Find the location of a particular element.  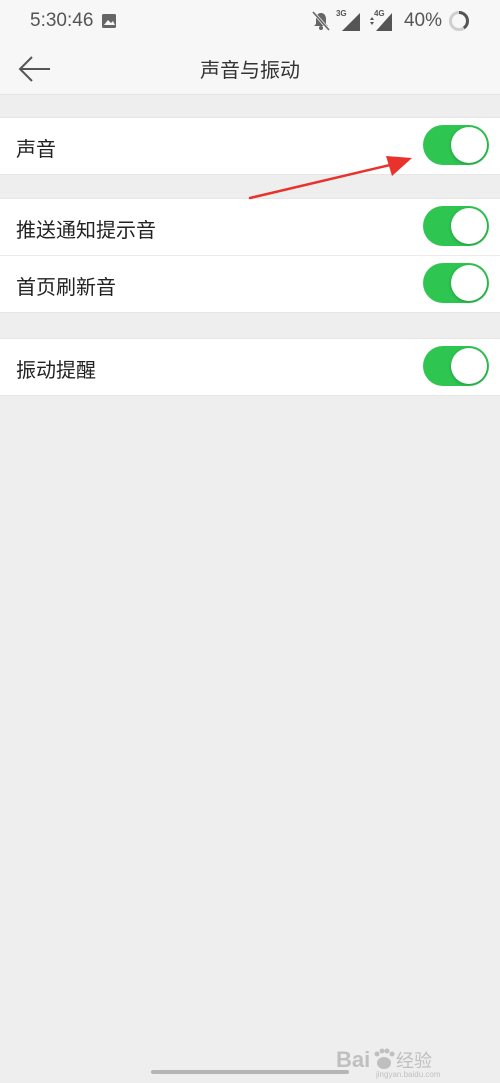

settings-group-vibration: 振动提醒 is located at coordinates (250, 367).